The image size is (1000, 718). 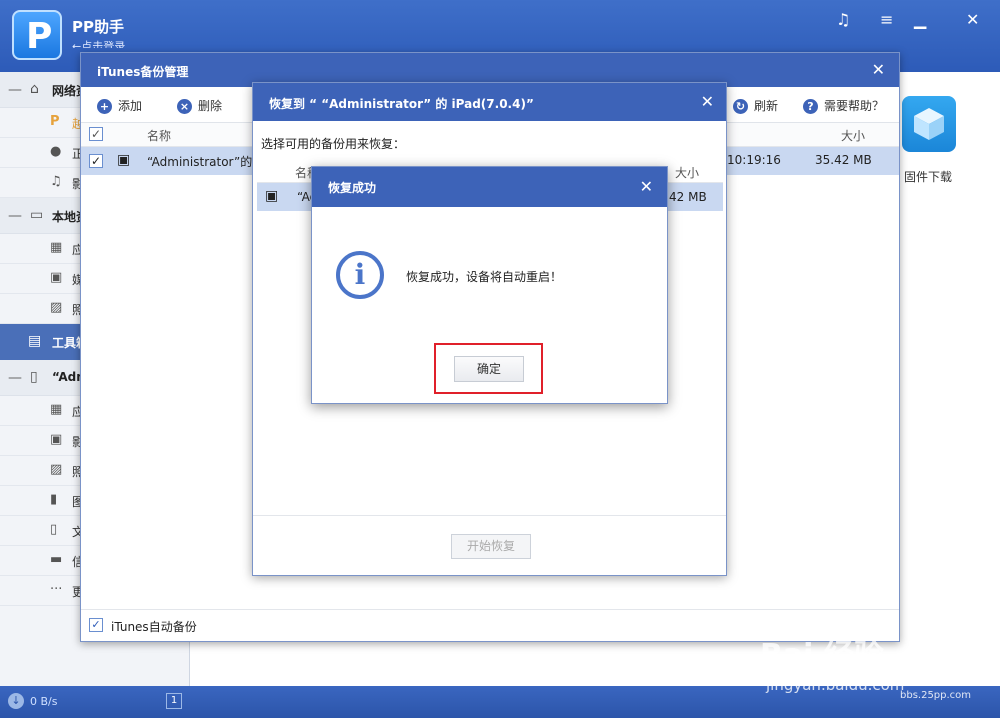 I want to click on minimize-icon: ▁, so click(x=920, y=19).